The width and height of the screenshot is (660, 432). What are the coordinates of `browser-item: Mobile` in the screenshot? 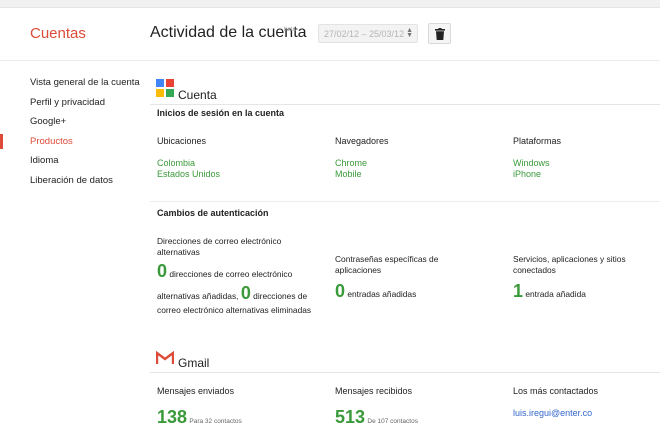 It's located at (348, 174).